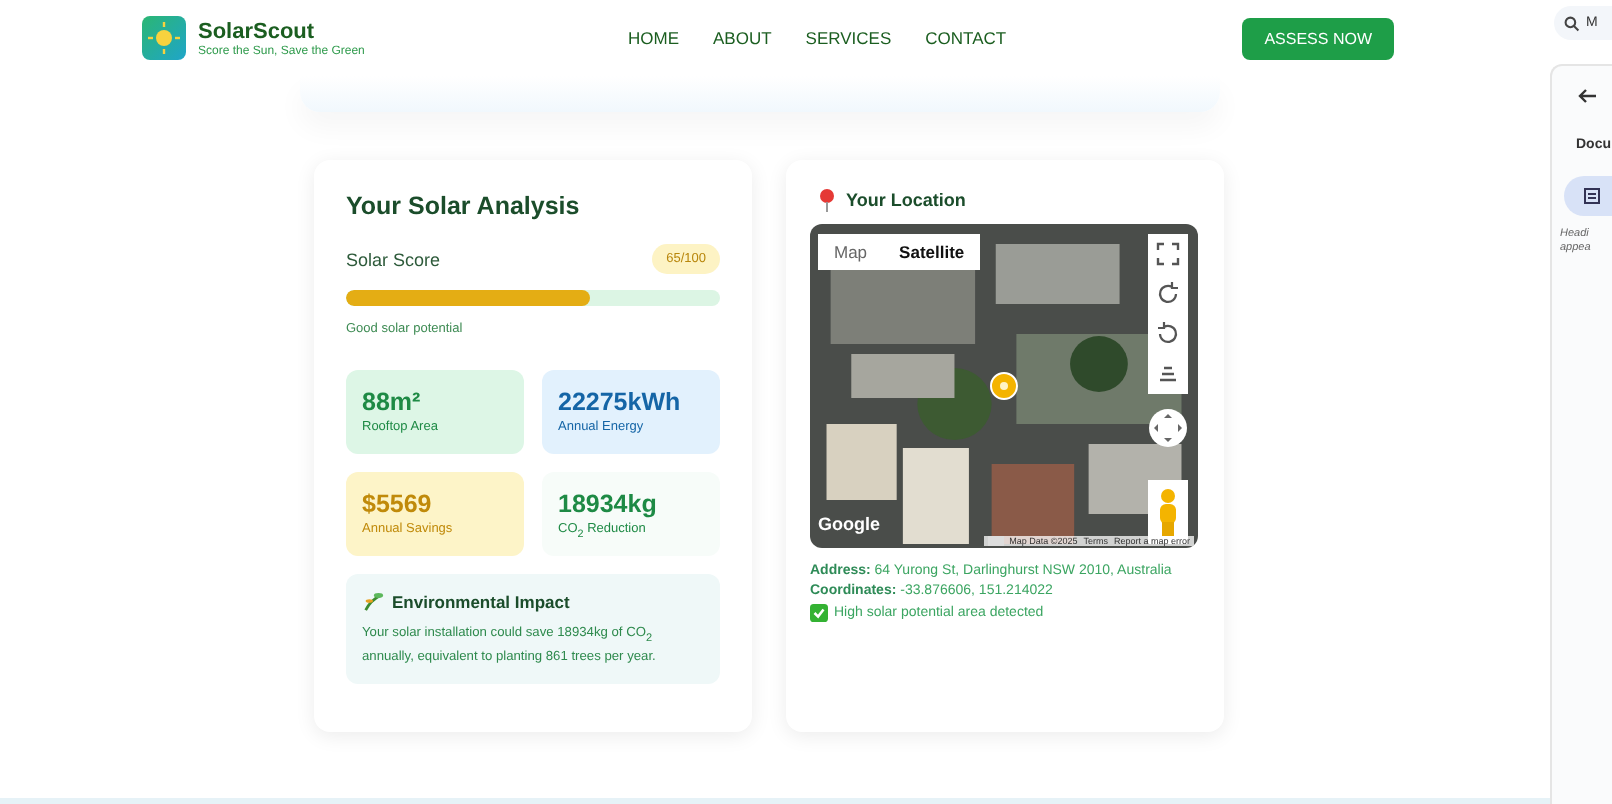 The width and height of the screenshot is (1612, 804). Describe the element at coordinates (1168, 428) in the screenshot. I see `pan-control-icon` at that location.